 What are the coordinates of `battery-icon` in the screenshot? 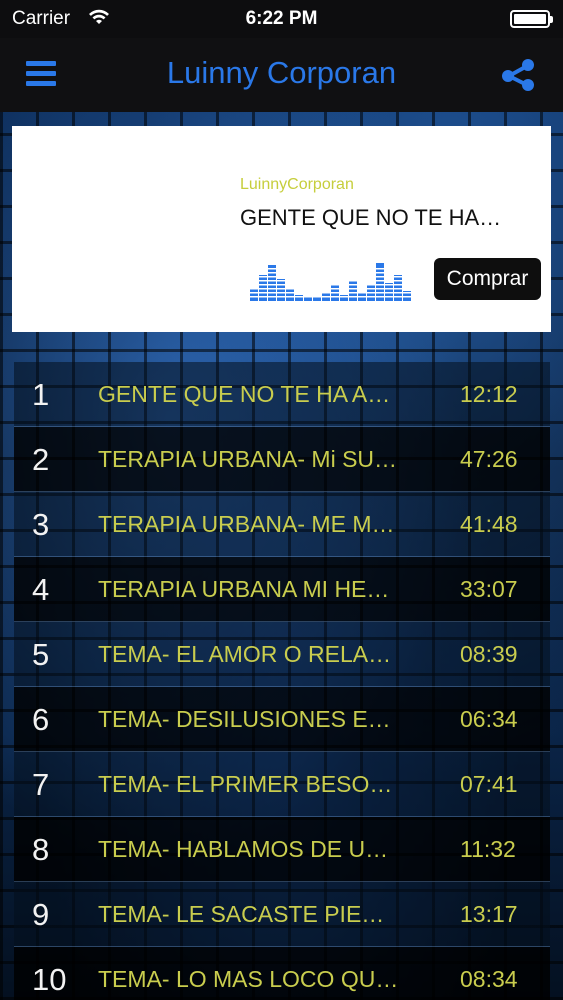 It's located at (531, 19).